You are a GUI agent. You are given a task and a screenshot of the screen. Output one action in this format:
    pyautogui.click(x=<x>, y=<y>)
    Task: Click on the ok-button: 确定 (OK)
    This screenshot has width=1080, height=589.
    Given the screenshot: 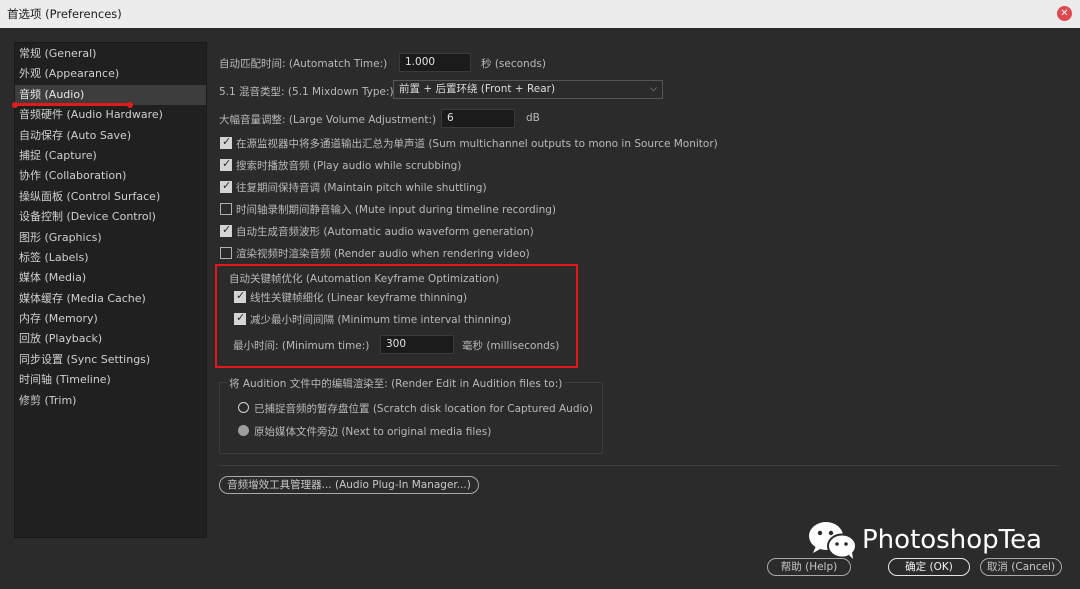 What is the action you would take?
    pyautogui.click(x=929, y=567)
    